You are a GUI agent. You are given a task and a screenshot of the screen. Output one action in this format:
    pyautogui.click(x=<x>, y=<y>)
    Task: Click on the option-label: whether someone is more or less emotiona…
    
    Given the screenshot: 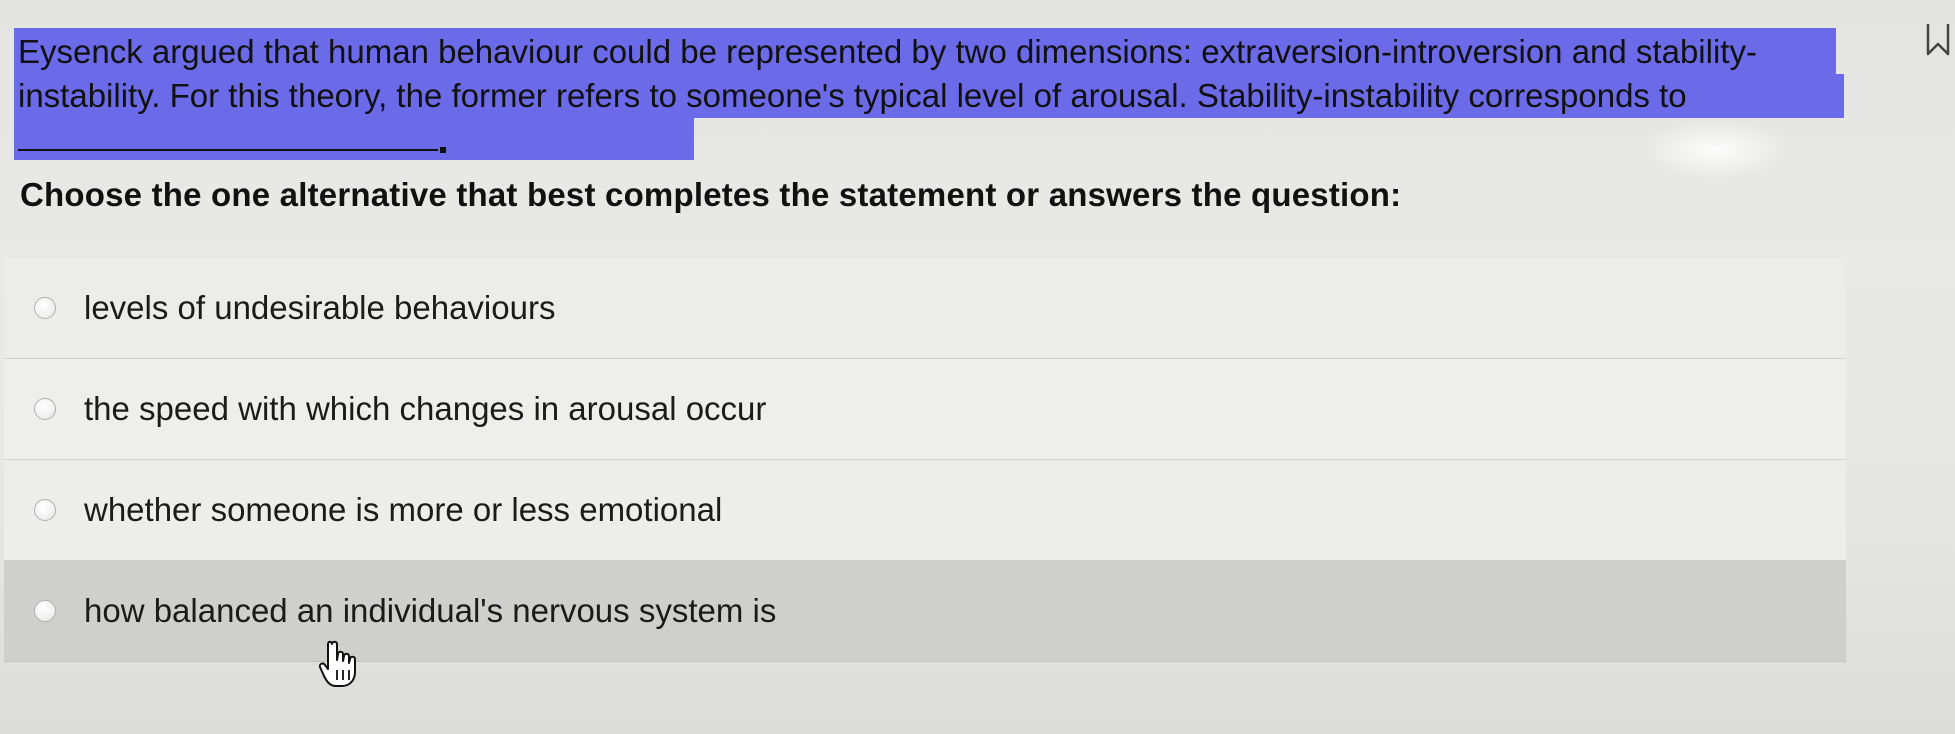 What is the action you would take?
    pyautogui.click(x=403, y=510)
    